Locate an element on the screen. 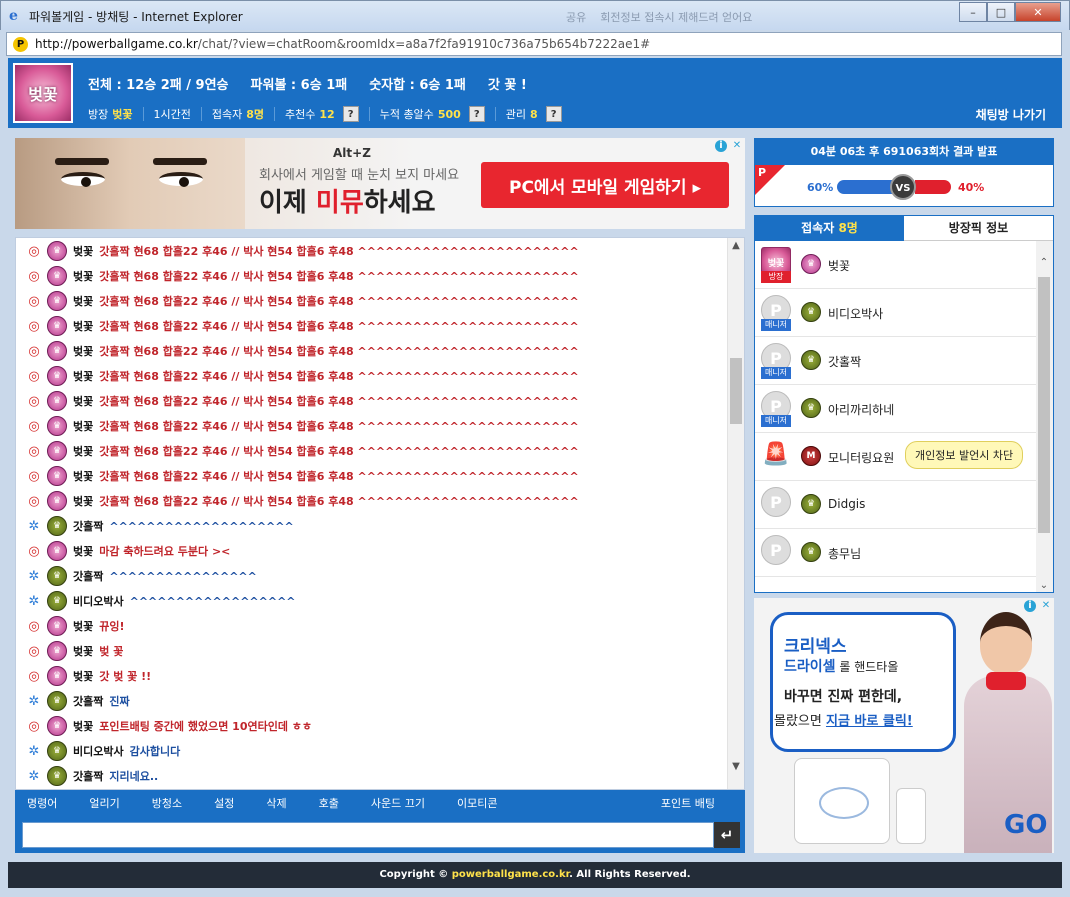  user-name: 비디오박사 is located at coordinates (855, 313).